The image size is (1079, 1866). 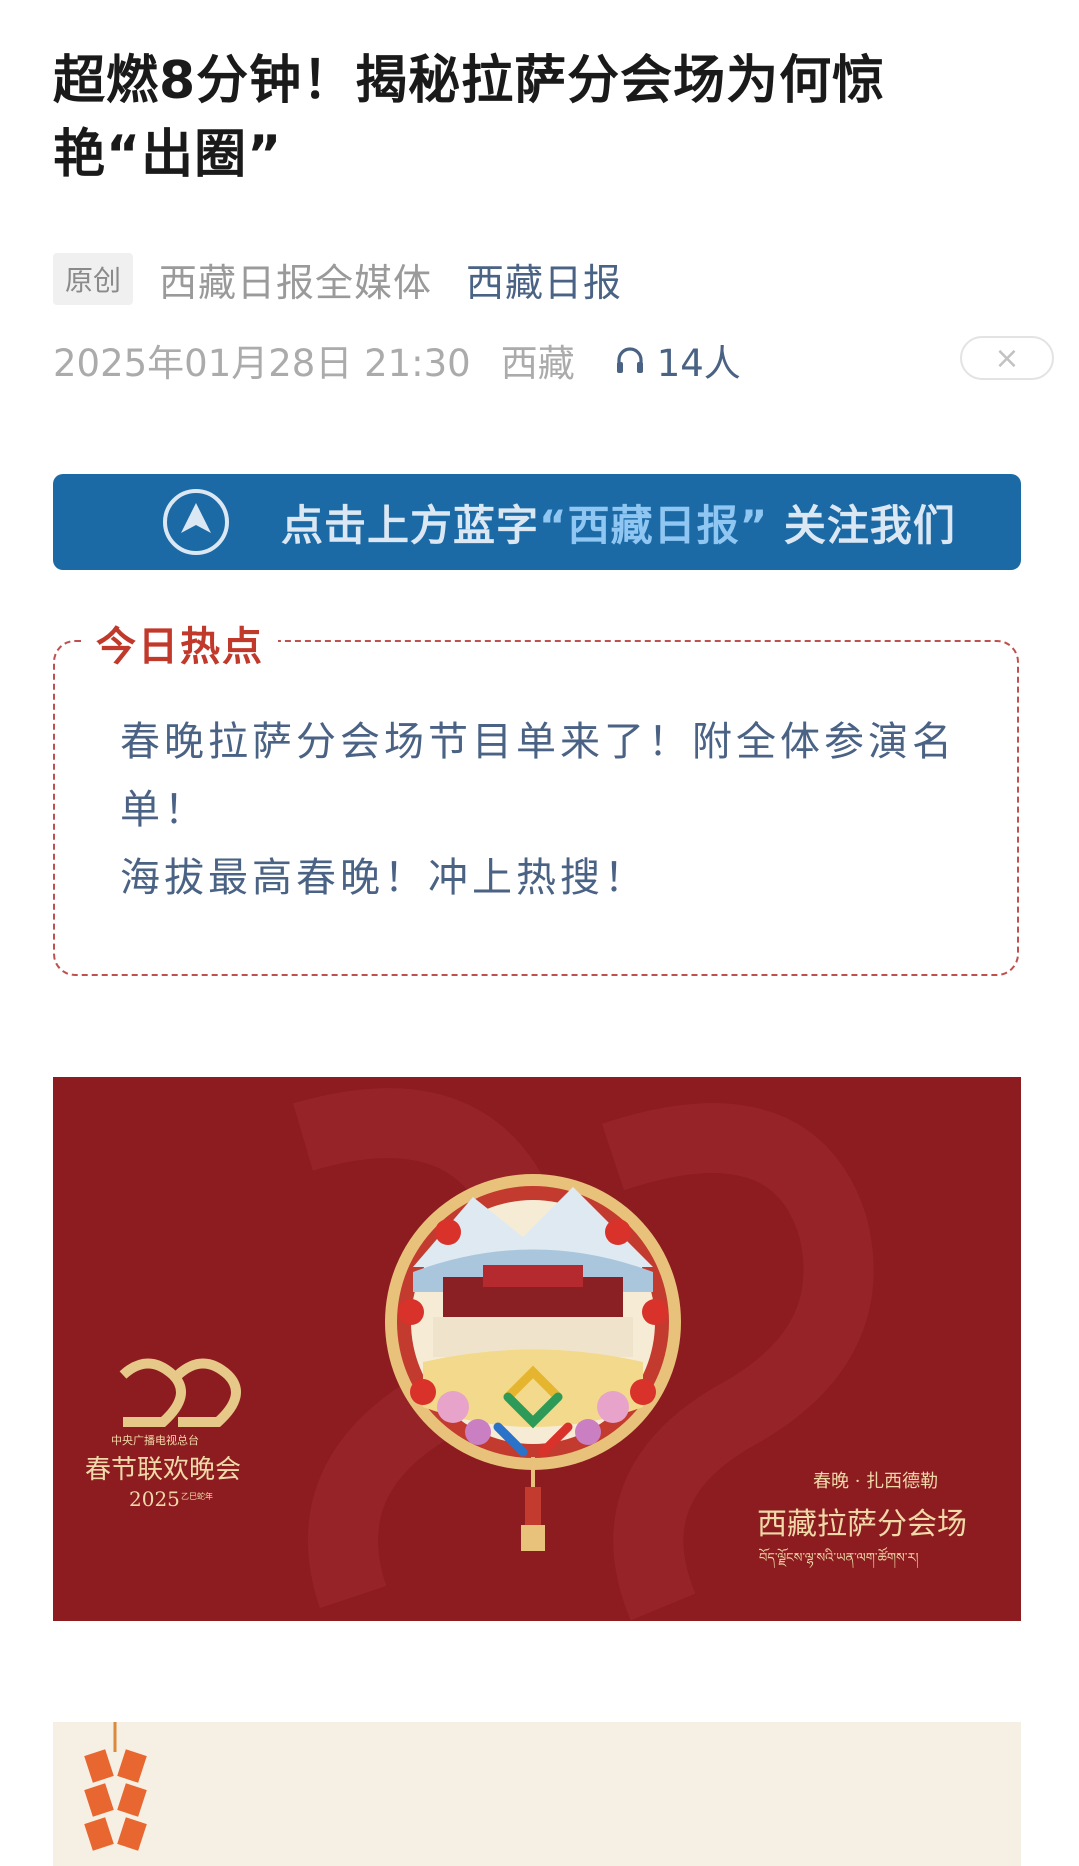 What do you see at coordinates (548, 118) in the screenshot?
I see `article-title: 超燃8分钟！揭秘拉萨分会场为何惊 艳“出圈”` at bounding box center [548, 118].